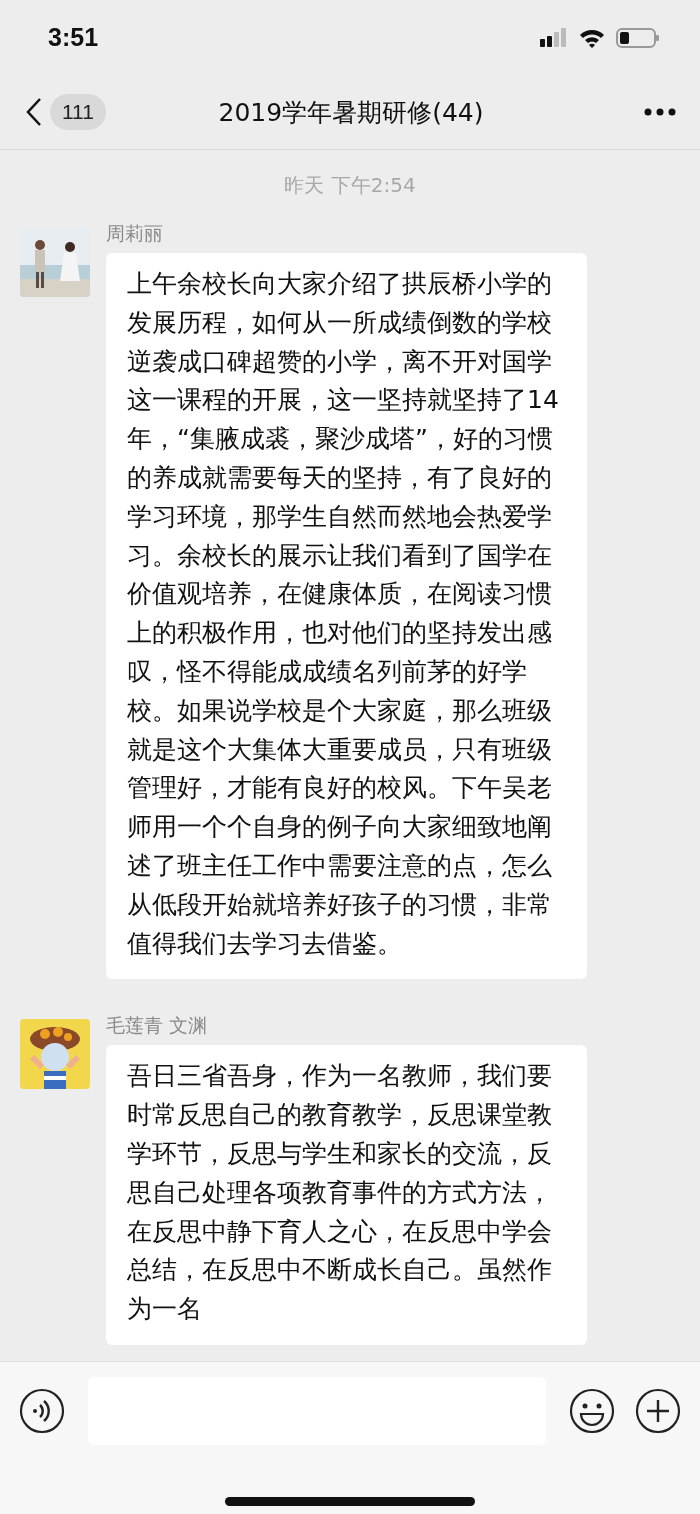 This screenshot has height=1514, width=700. What do you see at coordinates (73, 37) in the screenshot?
I see `status-time: 3:51` at bounding box center [73, 37].